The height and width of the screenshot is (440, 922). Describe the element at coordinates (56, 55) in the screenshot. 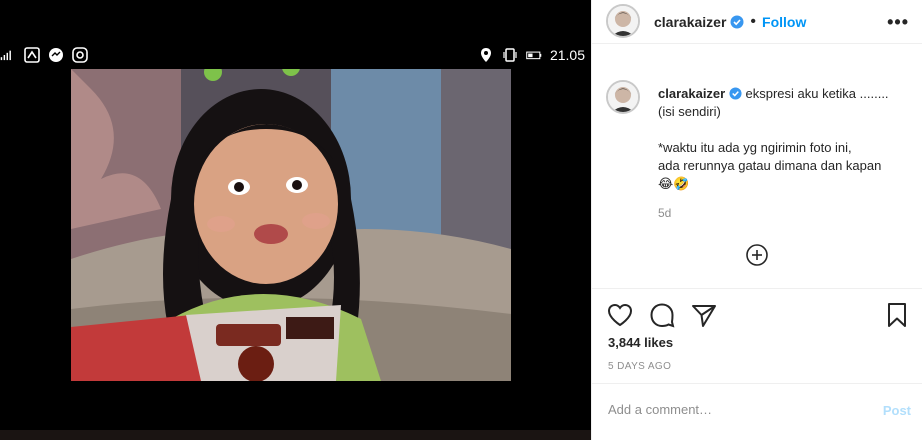

I see `messenger-icon` at that location.